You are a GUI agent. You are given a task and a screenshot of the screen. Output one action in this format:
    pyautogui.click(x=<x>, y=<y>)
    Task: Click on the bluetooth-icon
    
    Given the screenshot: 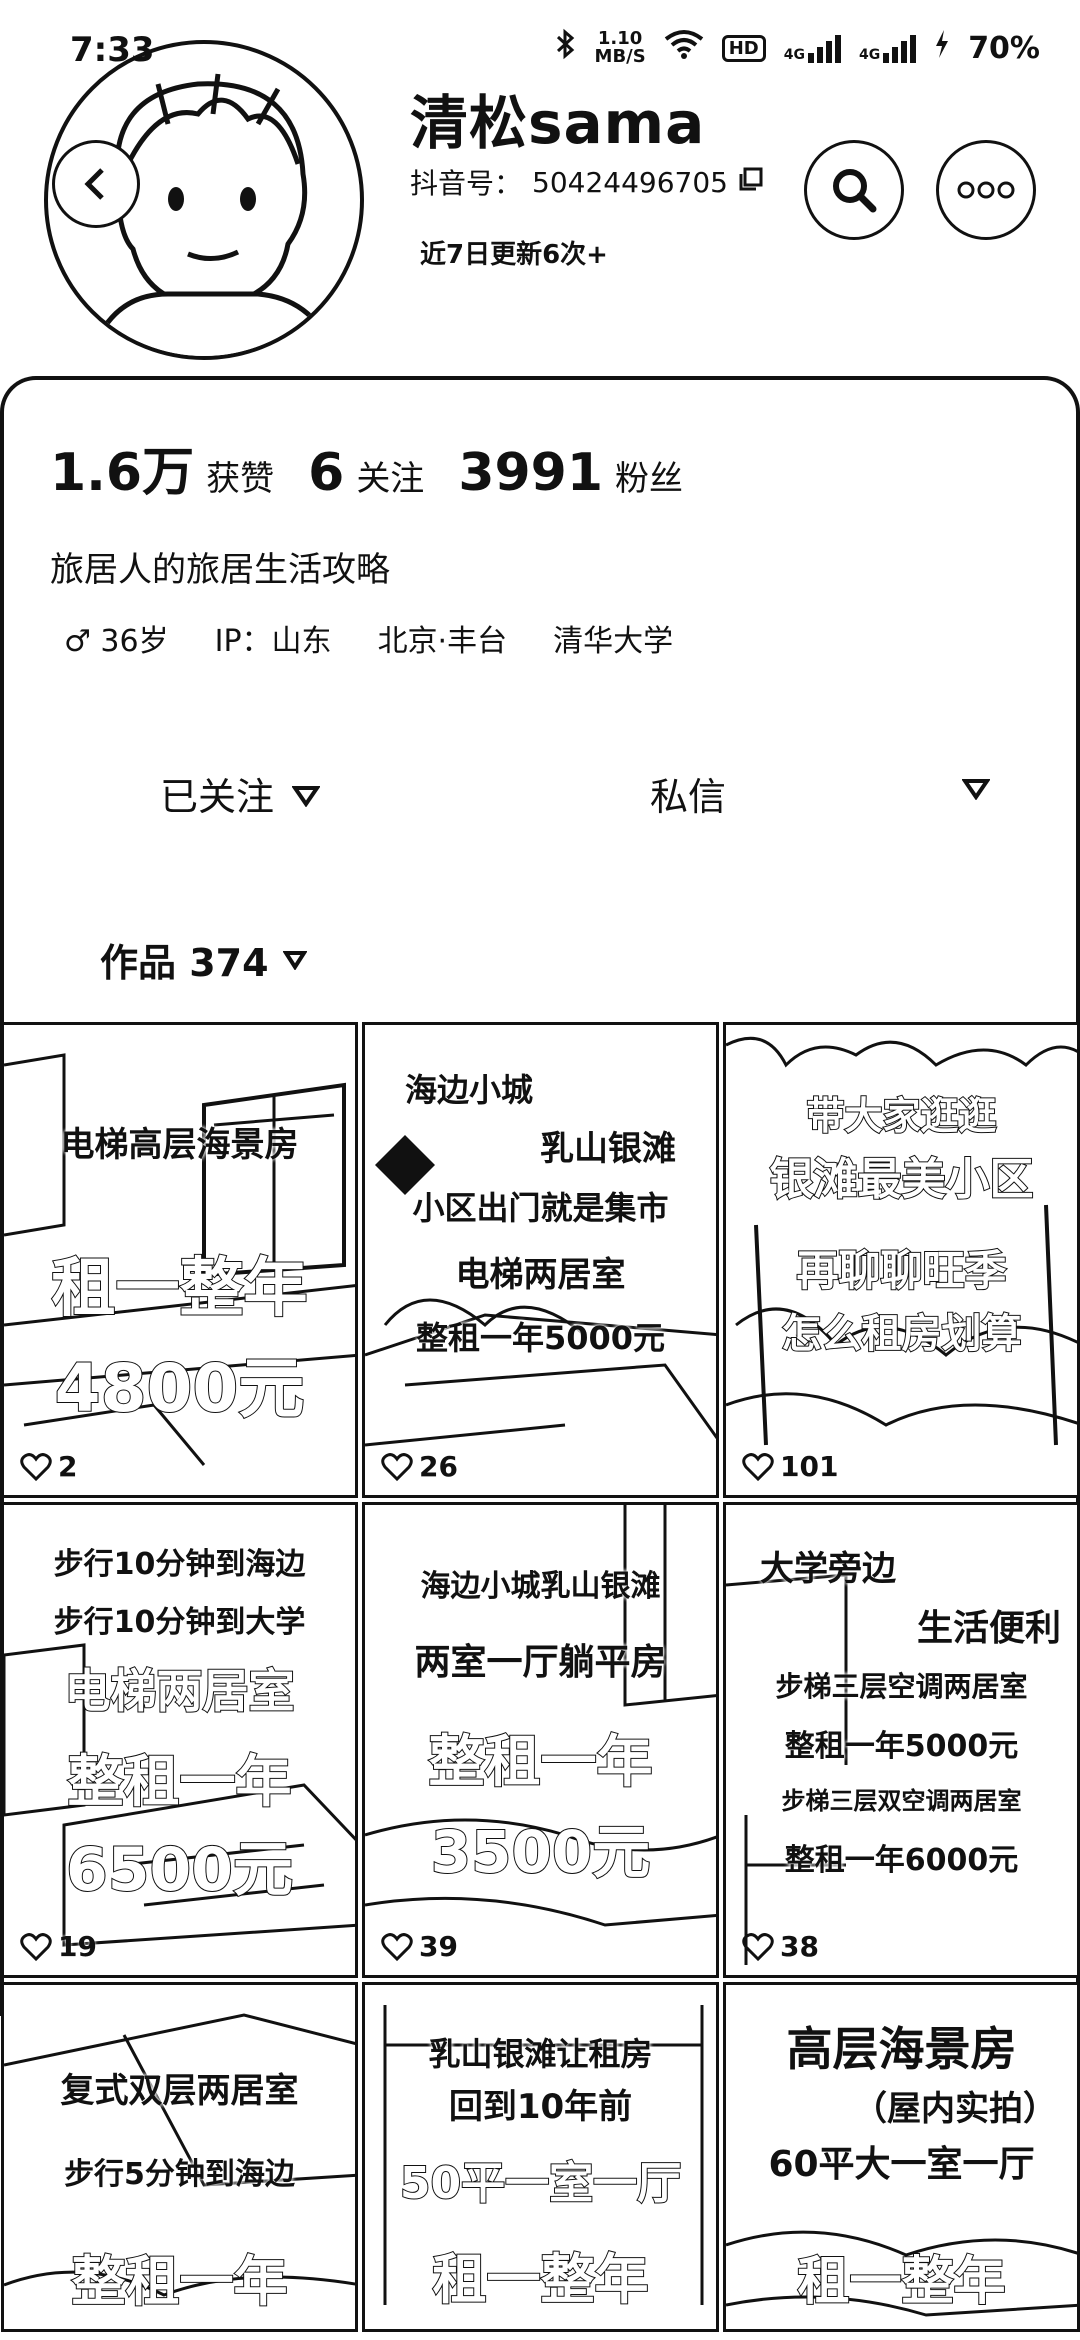 What is the action you would take?
    pyautogui.click(x=566, y=48)
    